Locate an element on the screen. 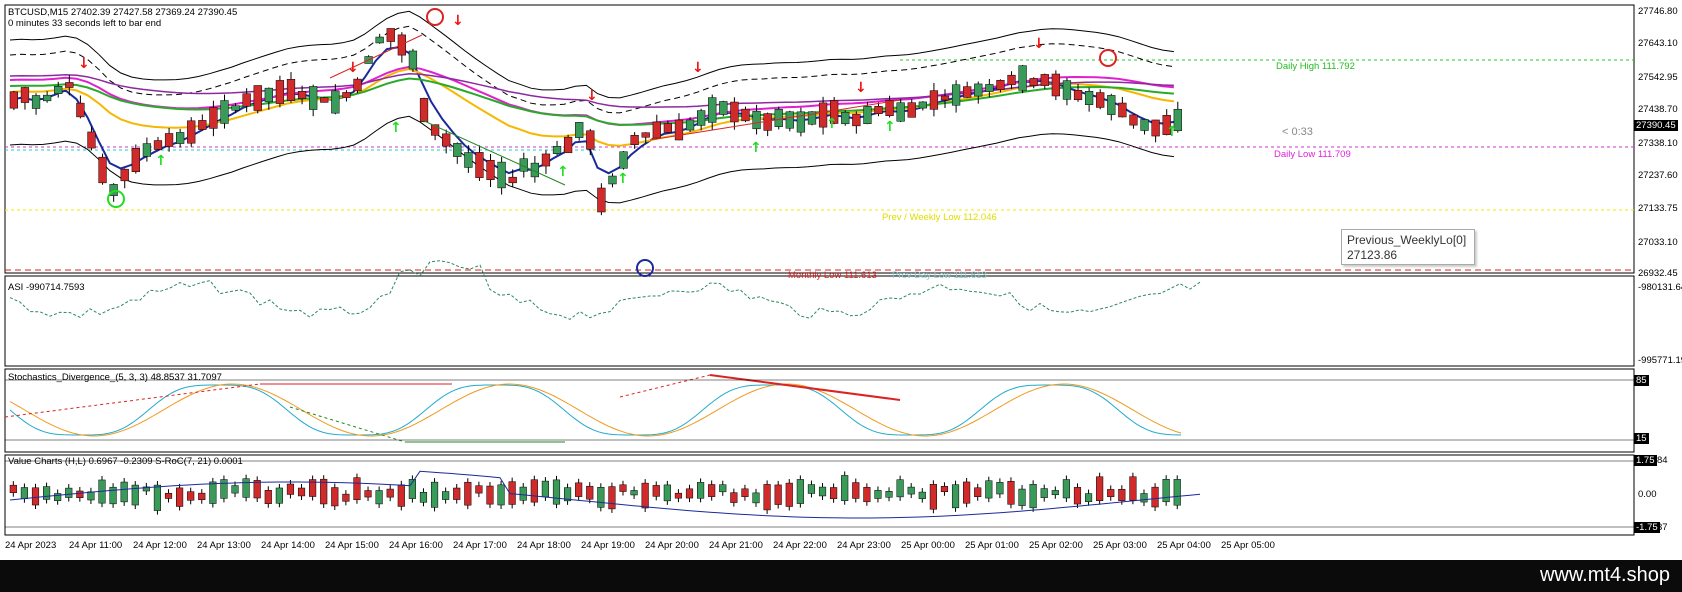 The height and width of the screenshot is (592, 1682). asi-axis-top: -980131.64 is located at coordinates (1660, 287).